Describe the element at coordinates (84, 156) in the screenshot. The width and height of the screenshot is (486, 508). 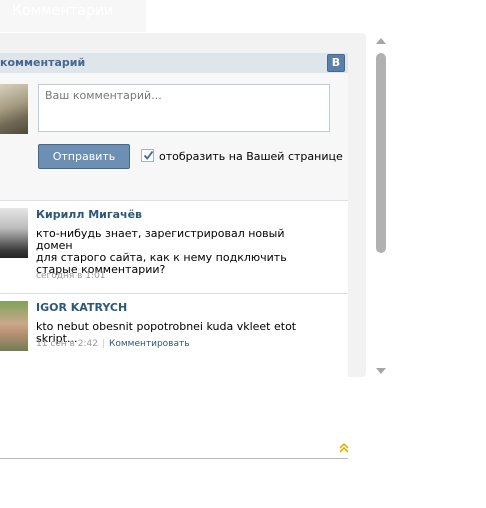
I see `submit-button: Отправить` at that location.